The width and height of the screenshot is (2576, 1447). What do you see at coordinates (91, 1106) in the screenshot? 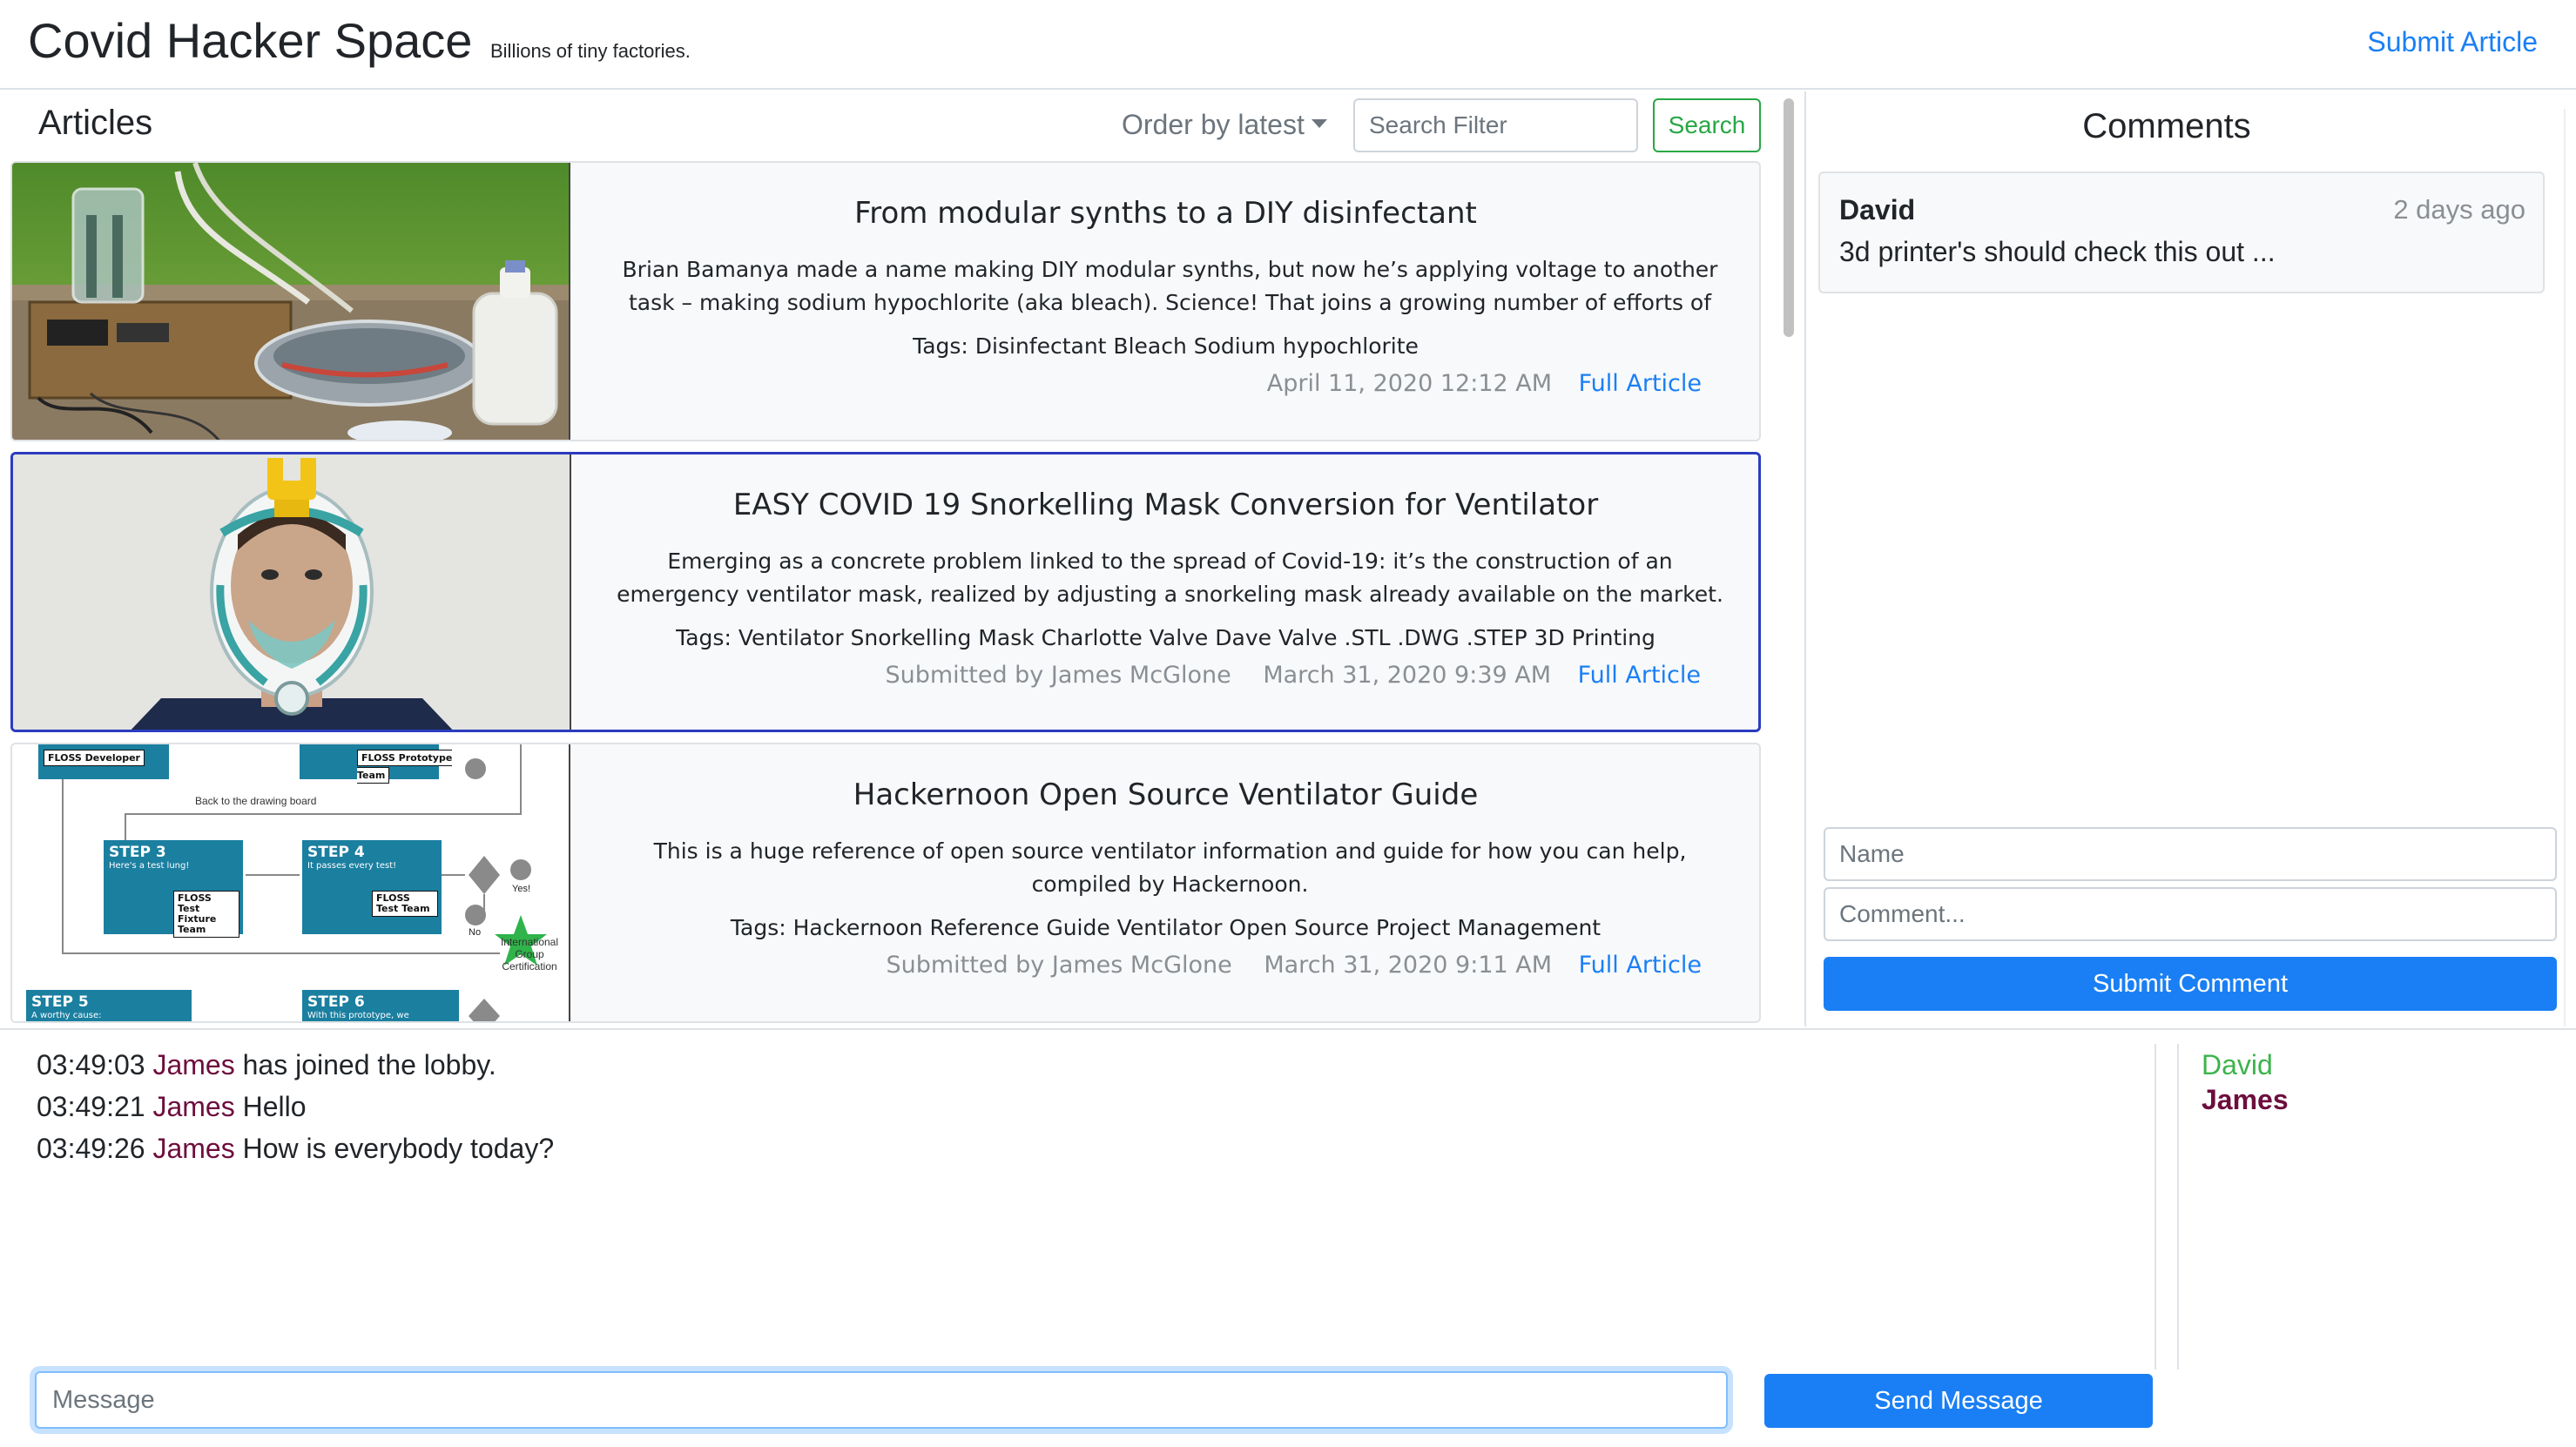
I see `chat-message-time: 03:49:21` at bounding box center [91, 1106].